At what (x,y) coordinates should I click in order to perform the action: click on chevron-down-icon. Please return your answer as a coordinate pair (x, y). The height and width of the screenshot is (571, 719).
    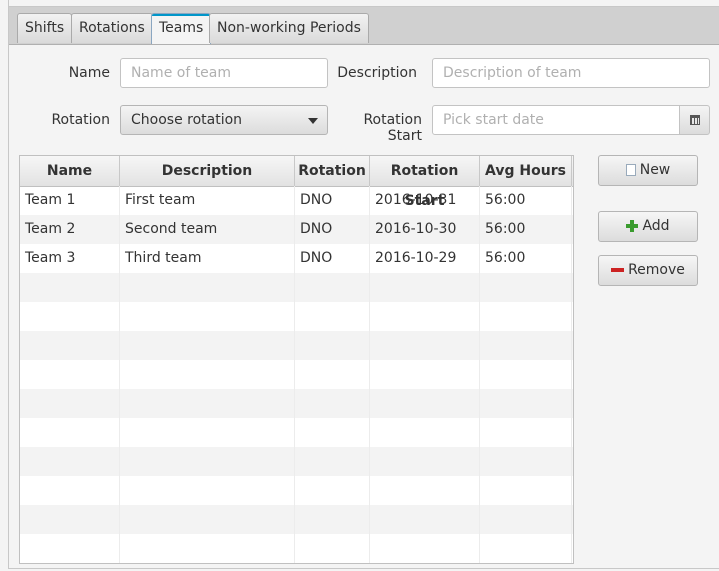
    Looking at the image, I should click on (313, 121).